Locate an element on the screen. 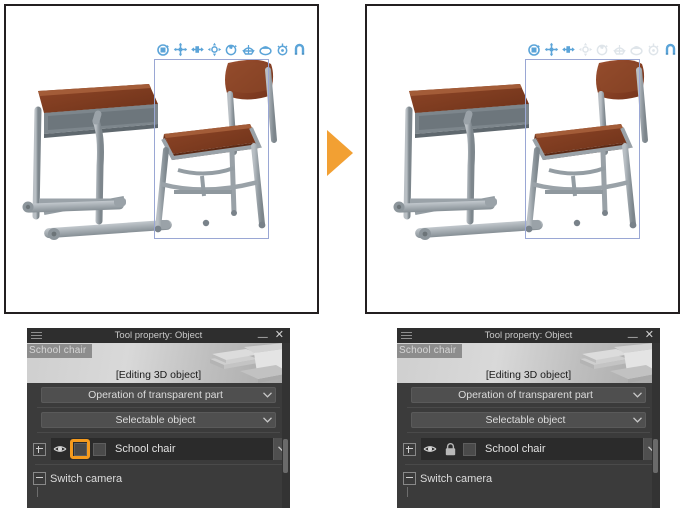 The height and width of the screenshot is (508, 684). lock-unlocked-box is located at coordinates (80, 449).